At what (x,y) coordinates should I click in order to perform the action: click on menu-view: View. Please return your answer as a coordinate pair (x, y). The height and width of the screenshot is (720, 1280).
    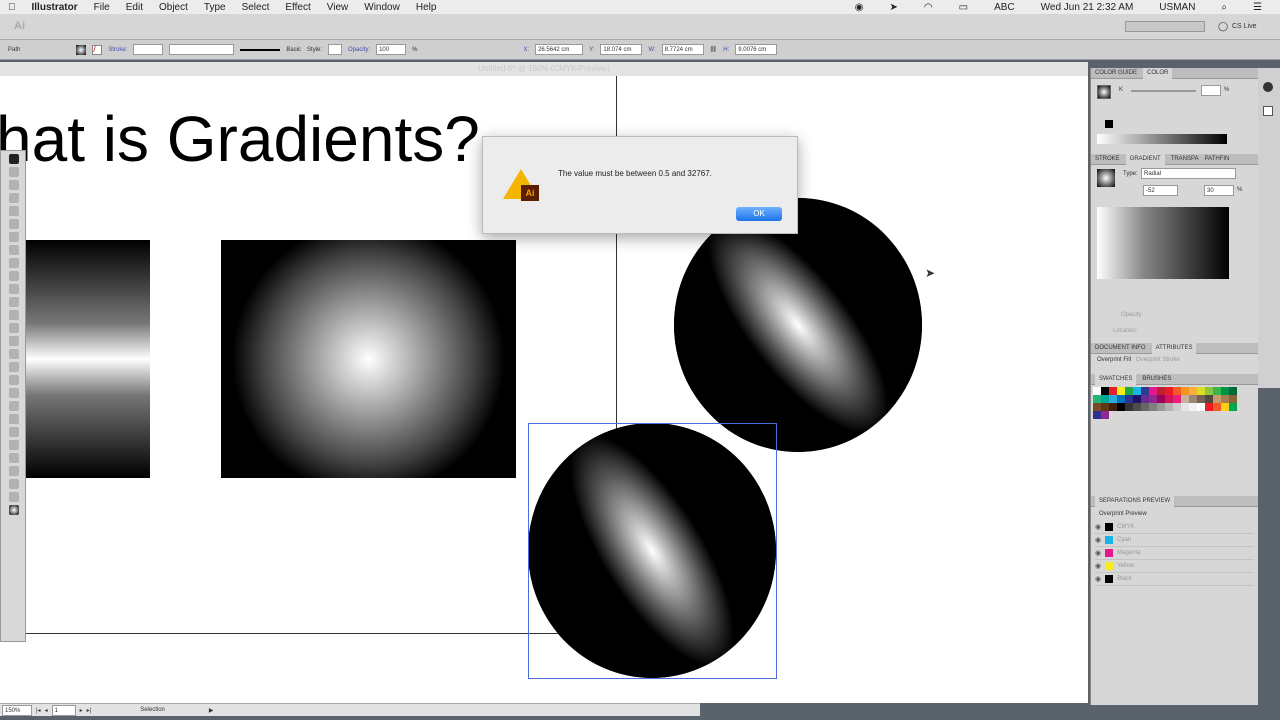
    Looking at the image, I should click on (338, 7).